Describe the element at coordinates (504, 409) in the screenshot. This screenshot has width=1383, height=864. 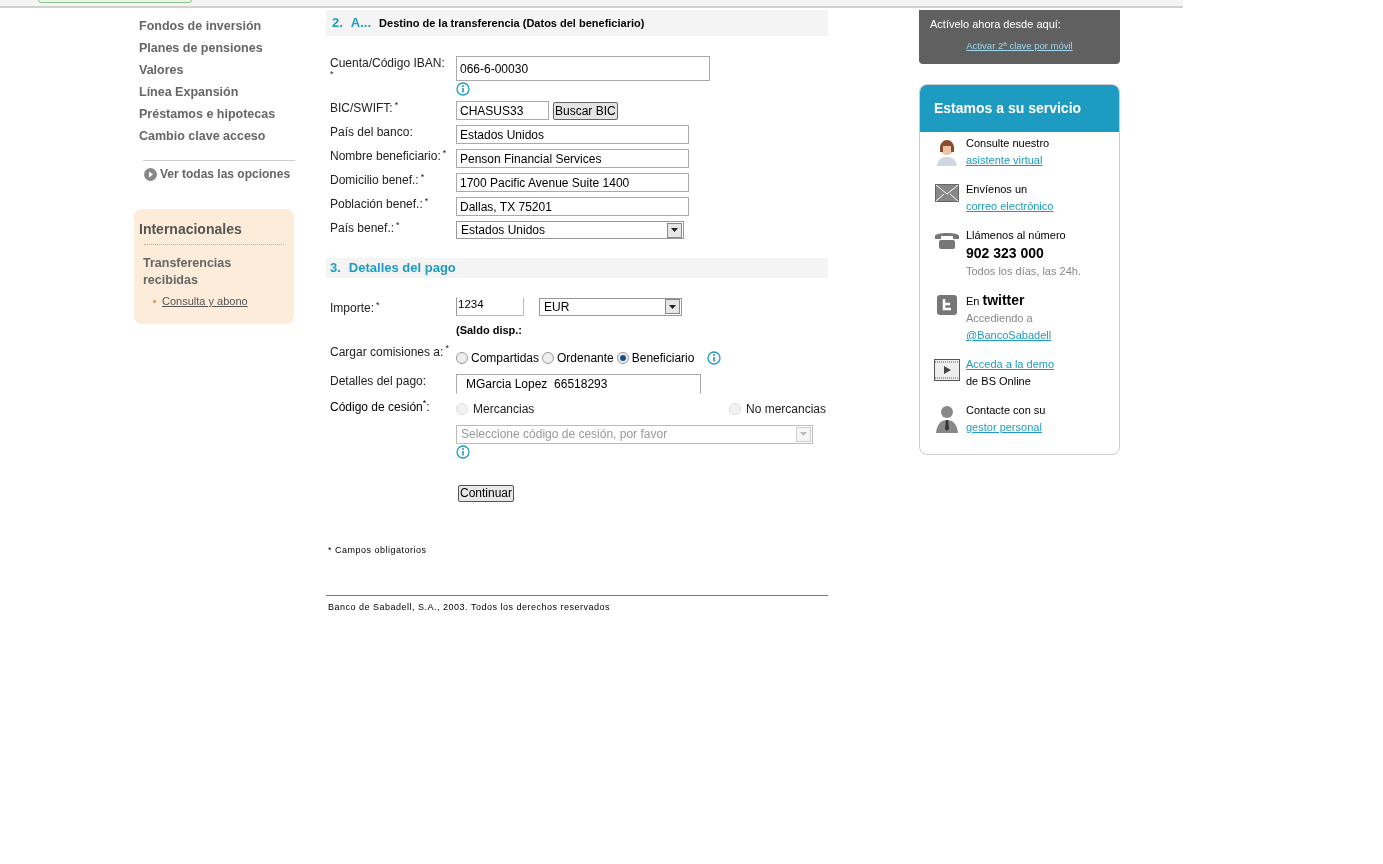
I see `radio-label: Mercancias` at that location.